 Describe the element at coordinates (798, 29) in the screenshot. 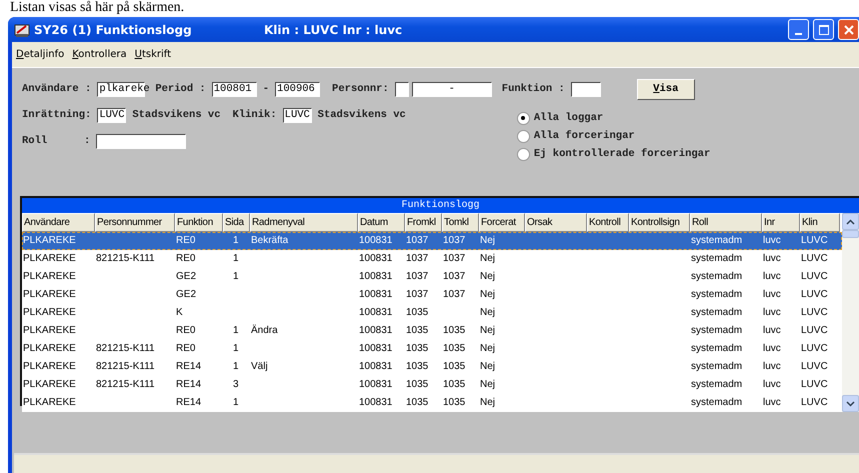

I see `minimize-button` at that location.